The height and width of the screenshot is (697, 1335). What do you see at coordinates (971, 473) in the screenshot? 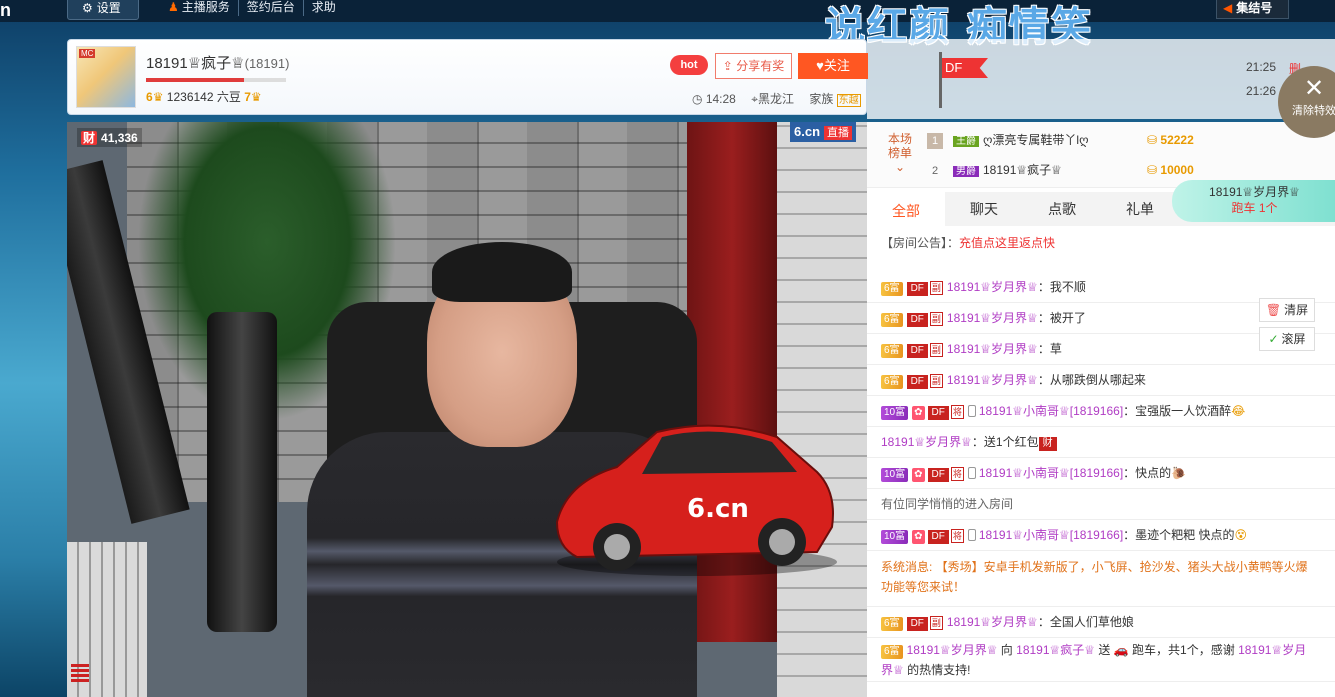
I see `phone-icon` at bounding box center [971, 473].